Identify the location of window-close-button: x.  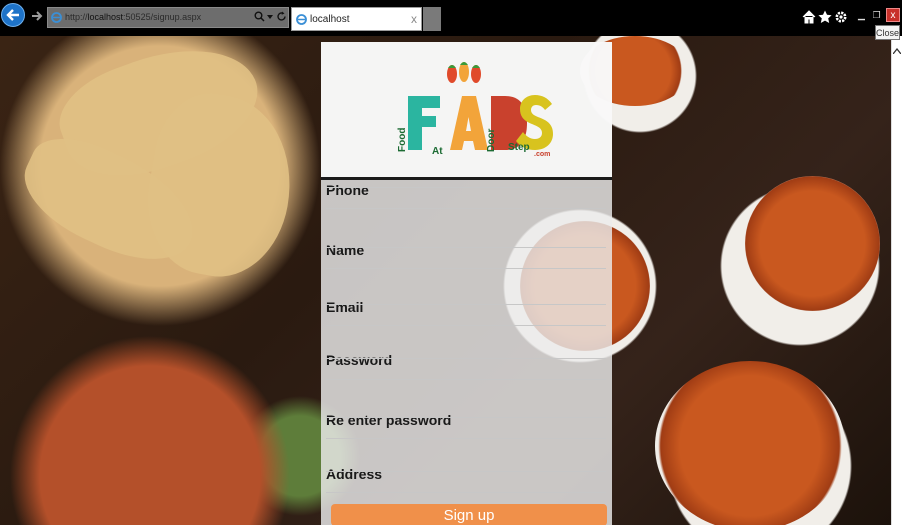
(893, 15).